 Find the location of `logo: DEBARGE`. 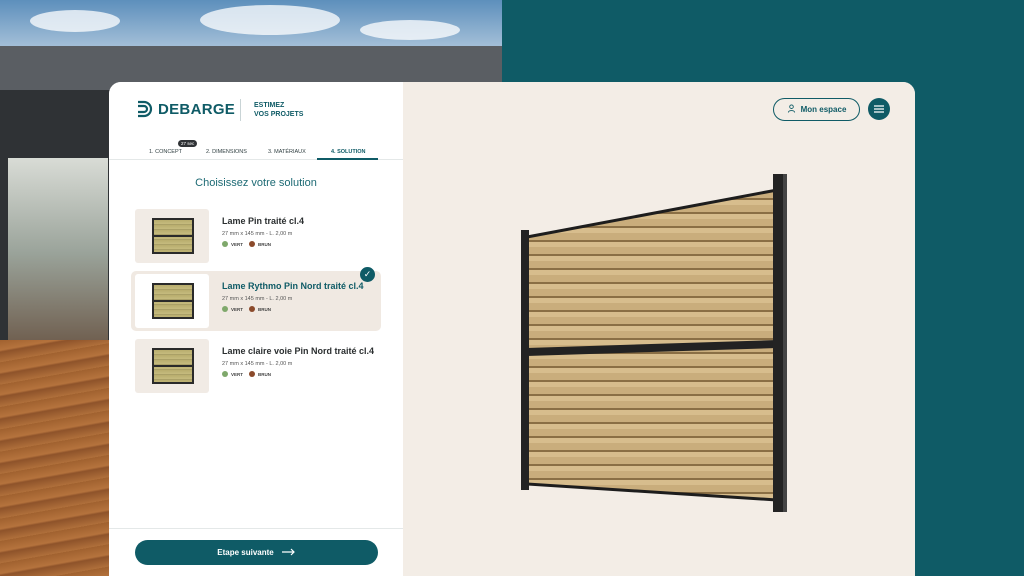

logo: DEBARGE is located at coordinates (184, 109).